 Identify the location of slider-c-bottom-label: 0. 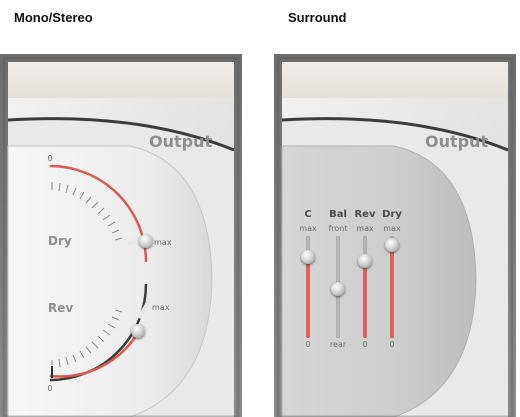
(308, 344).